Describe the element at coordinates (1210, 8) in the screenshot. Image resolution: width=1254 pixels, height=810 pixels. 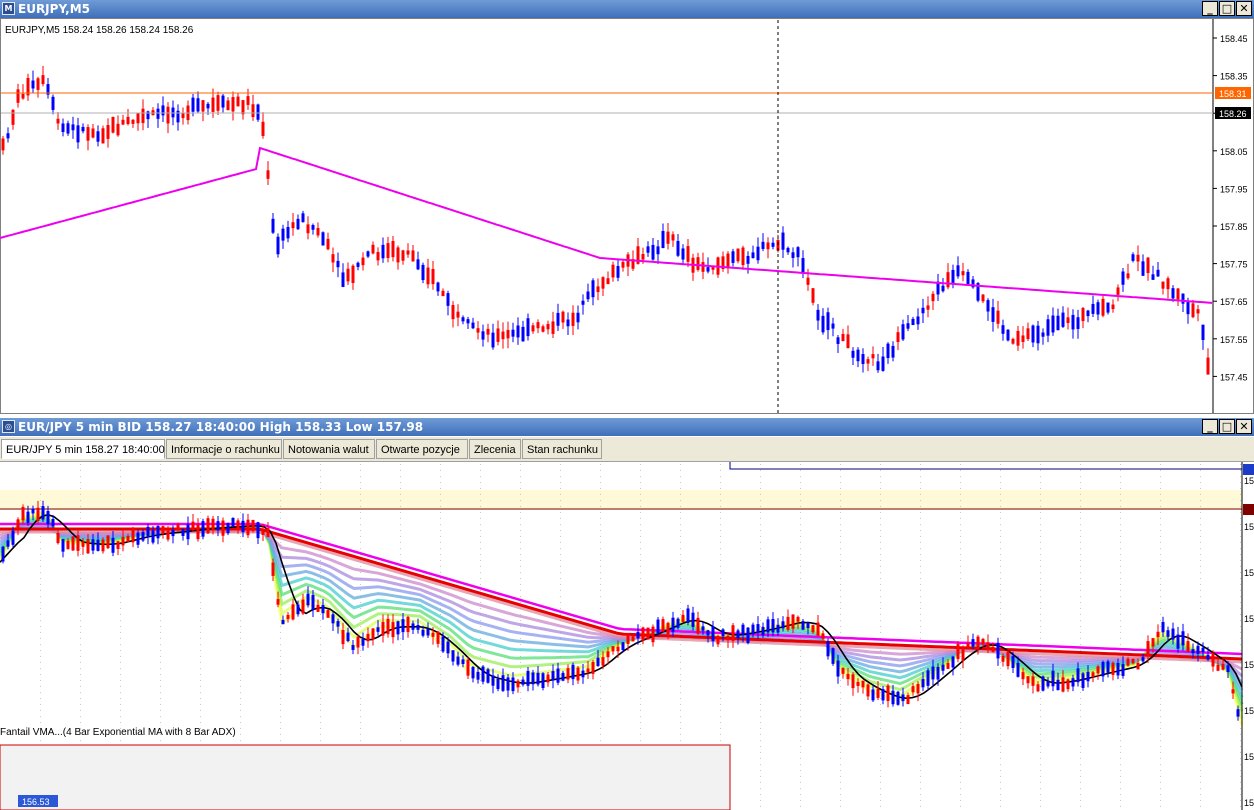
I see `minimize-button: _` at that location.